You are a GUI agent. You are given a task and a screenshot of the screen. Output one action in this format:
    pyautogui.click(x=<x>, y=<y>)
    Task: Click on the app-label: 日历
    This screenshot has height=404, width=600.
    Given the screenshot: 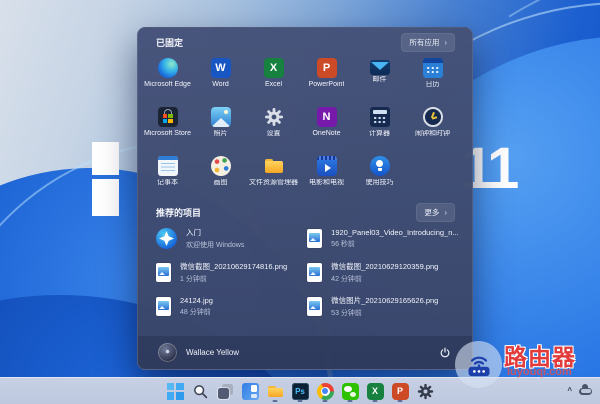 What is the action you would take?
    pyautogui.click(x=432, y=84)
    